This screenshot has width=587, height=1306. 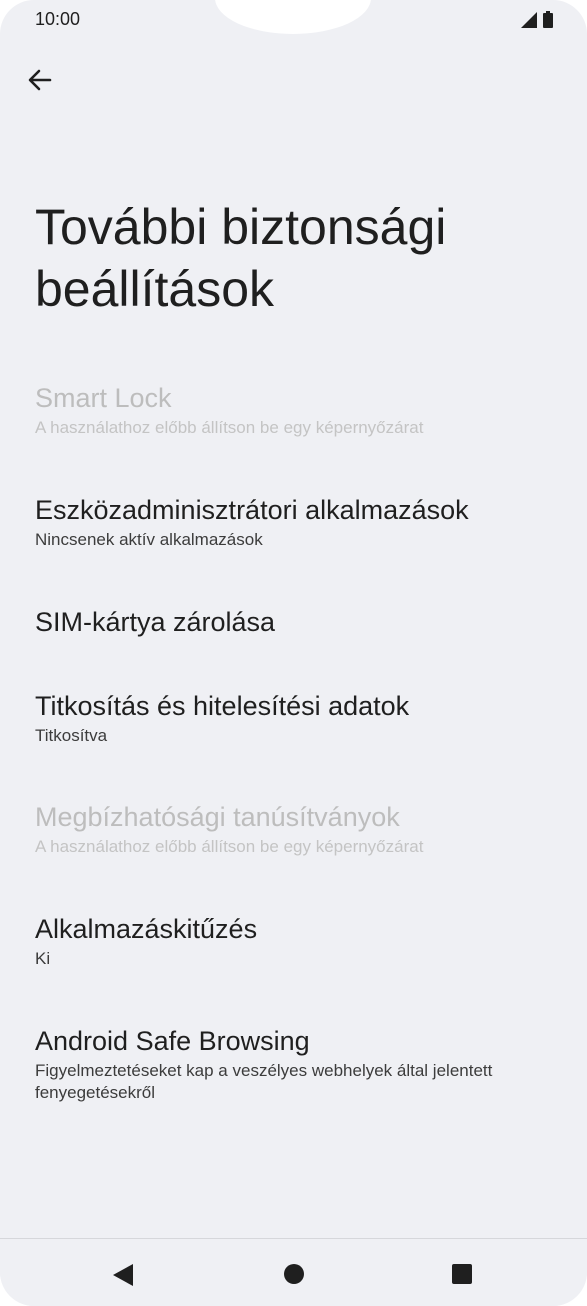 I want to click on square-recents-icon, so click(x=462, y=1274).